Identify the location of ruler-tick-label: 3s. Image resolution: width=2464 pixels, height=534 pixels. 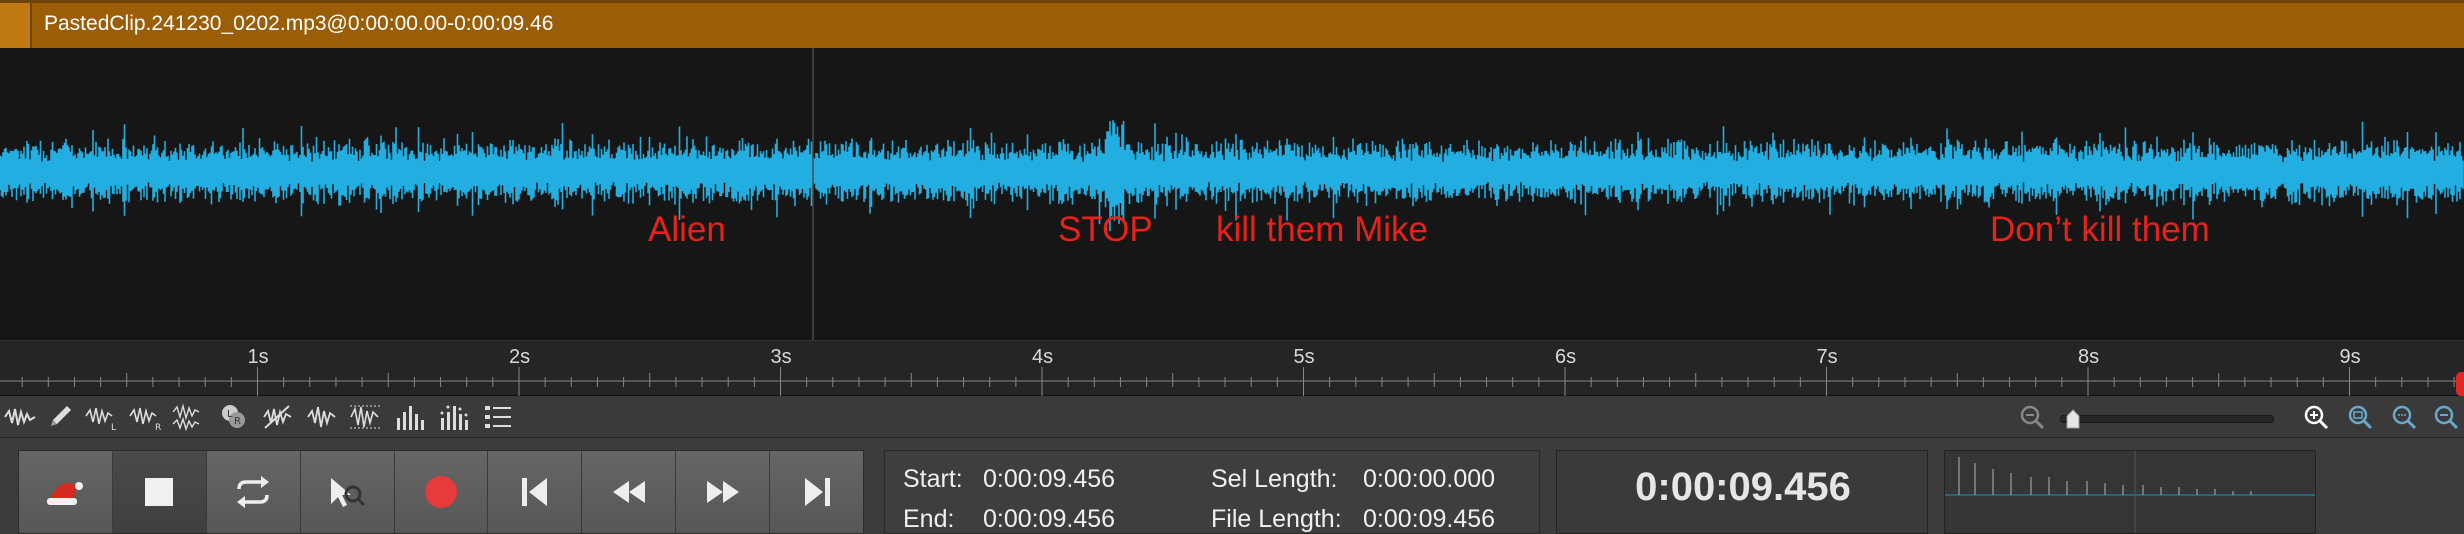
(781, 357).